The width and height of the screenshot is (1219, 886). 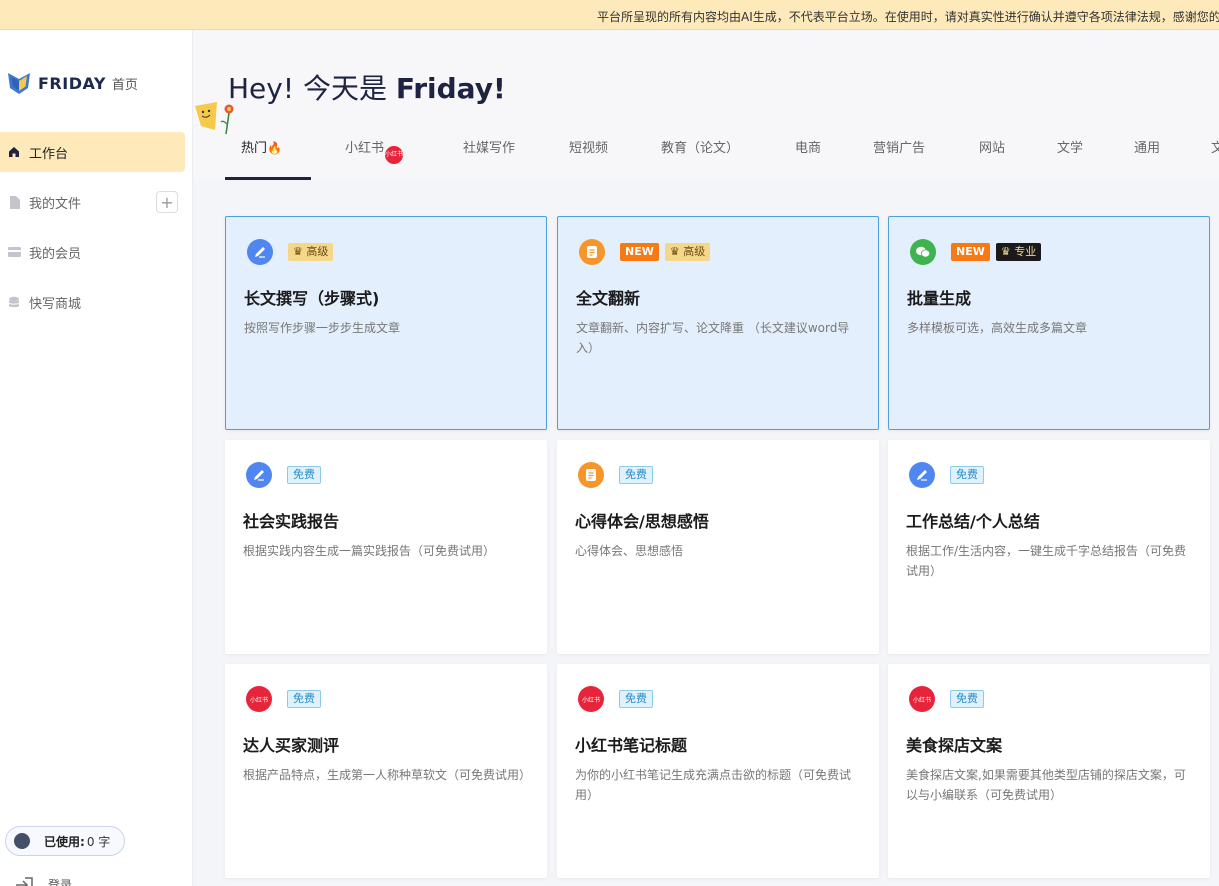 I want to click on card-description: 多样模板可选，高效生成多篇文章, so click(x=997, y=328).